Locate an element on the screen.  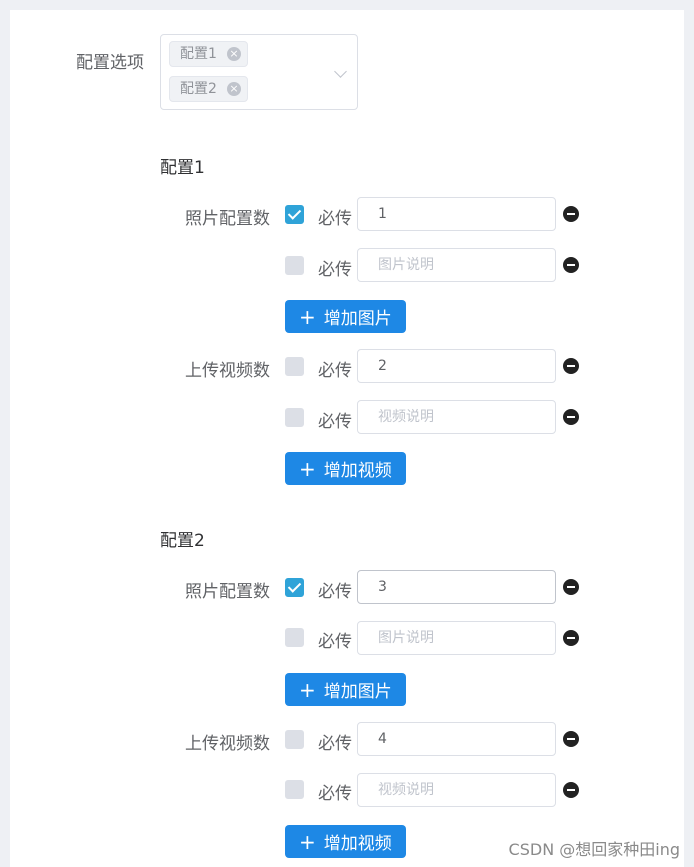
section-title: 配置1 is located at coordinates (182, 168).